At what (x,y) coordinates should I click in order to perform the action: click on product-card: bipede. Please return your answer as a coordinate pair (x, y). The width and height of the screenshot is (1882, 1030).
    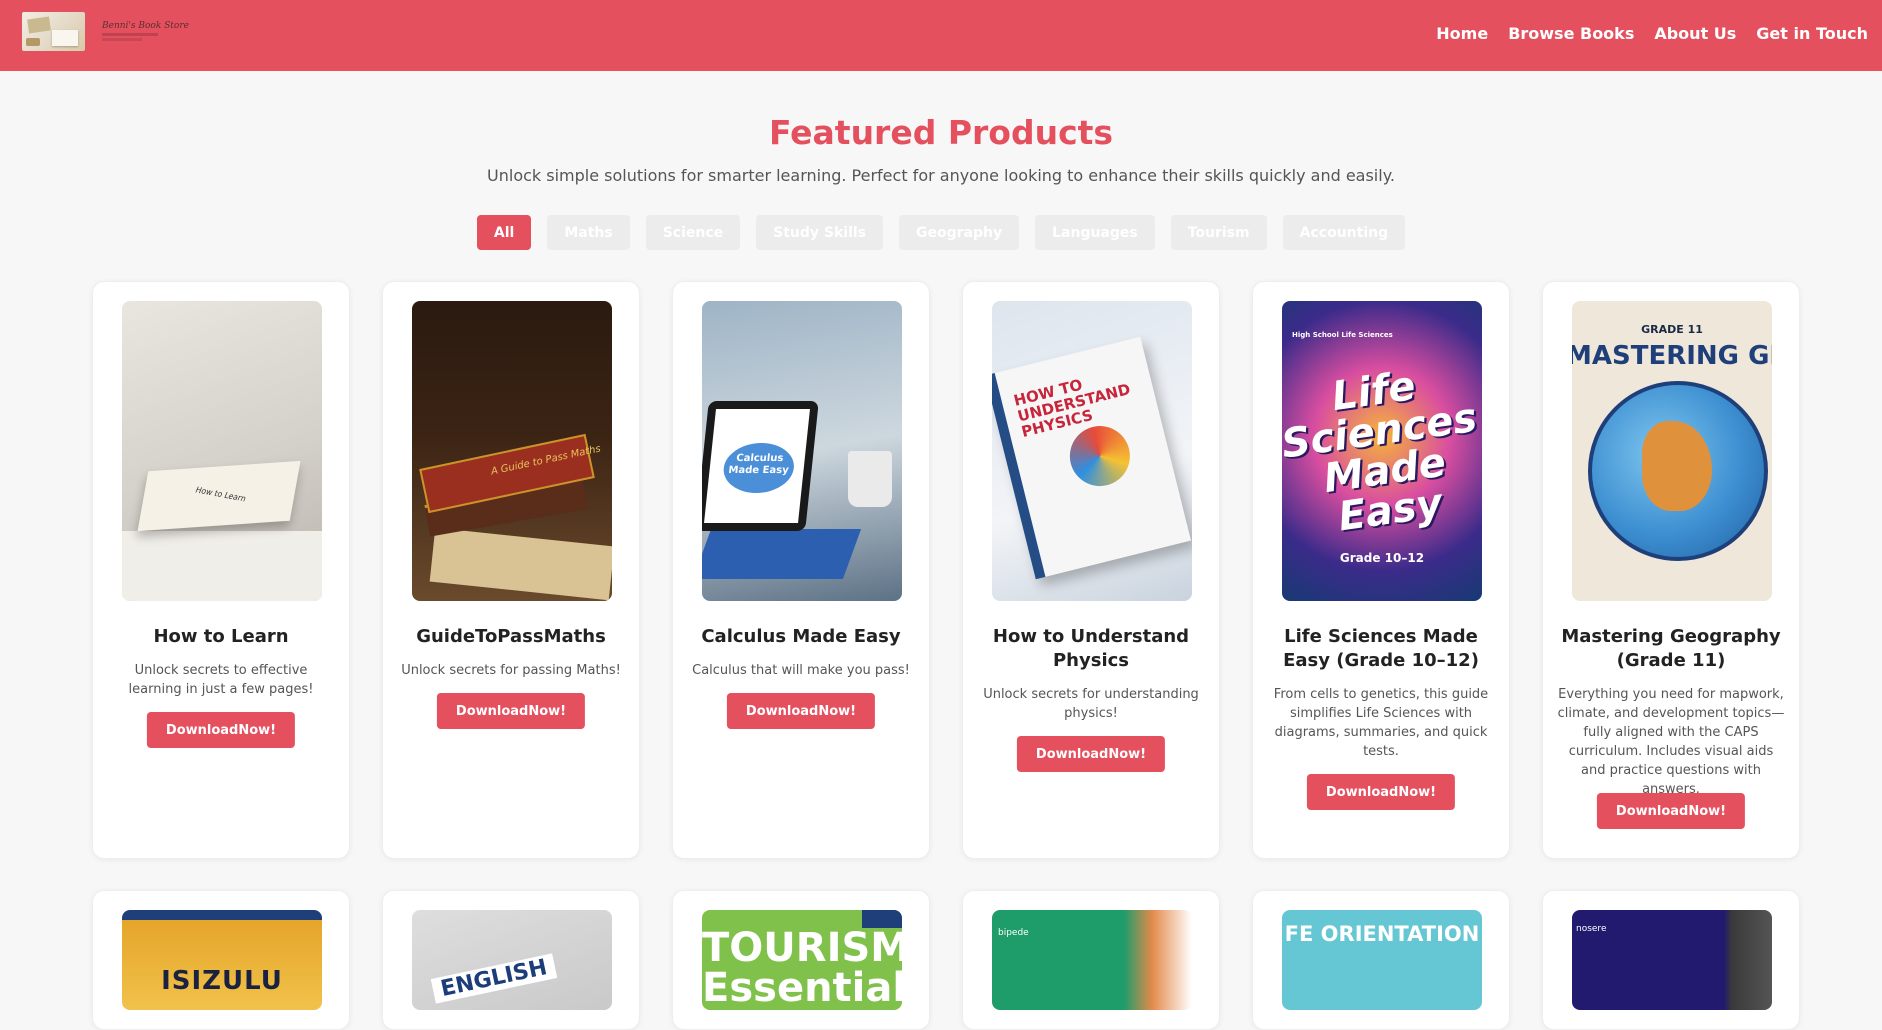
    Looking at the image, I should click on (1091, 960).